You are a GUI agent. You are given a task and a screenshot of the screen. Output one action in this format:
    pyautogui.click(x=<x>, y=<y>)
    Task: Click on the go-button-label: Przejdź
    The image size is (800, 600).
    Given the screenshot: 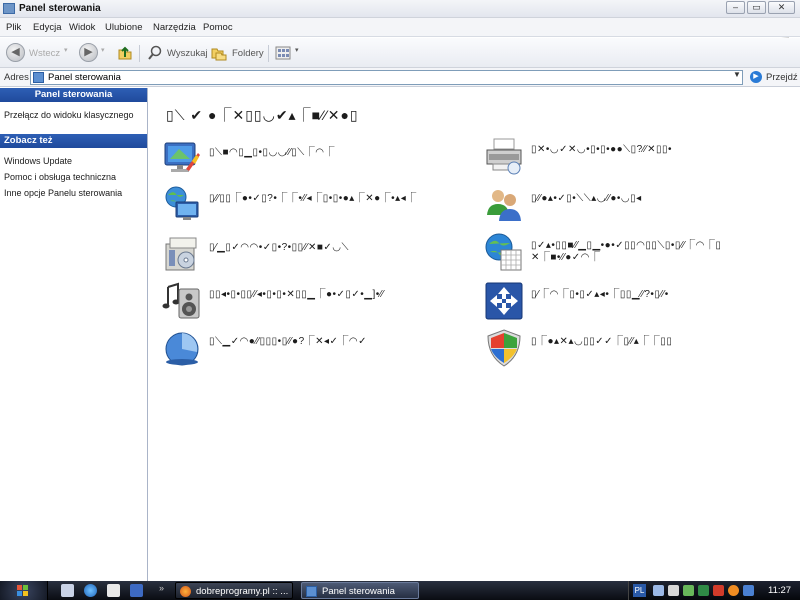 What is the action you would take?
    pyautogui.click(x=782, y=77)
    